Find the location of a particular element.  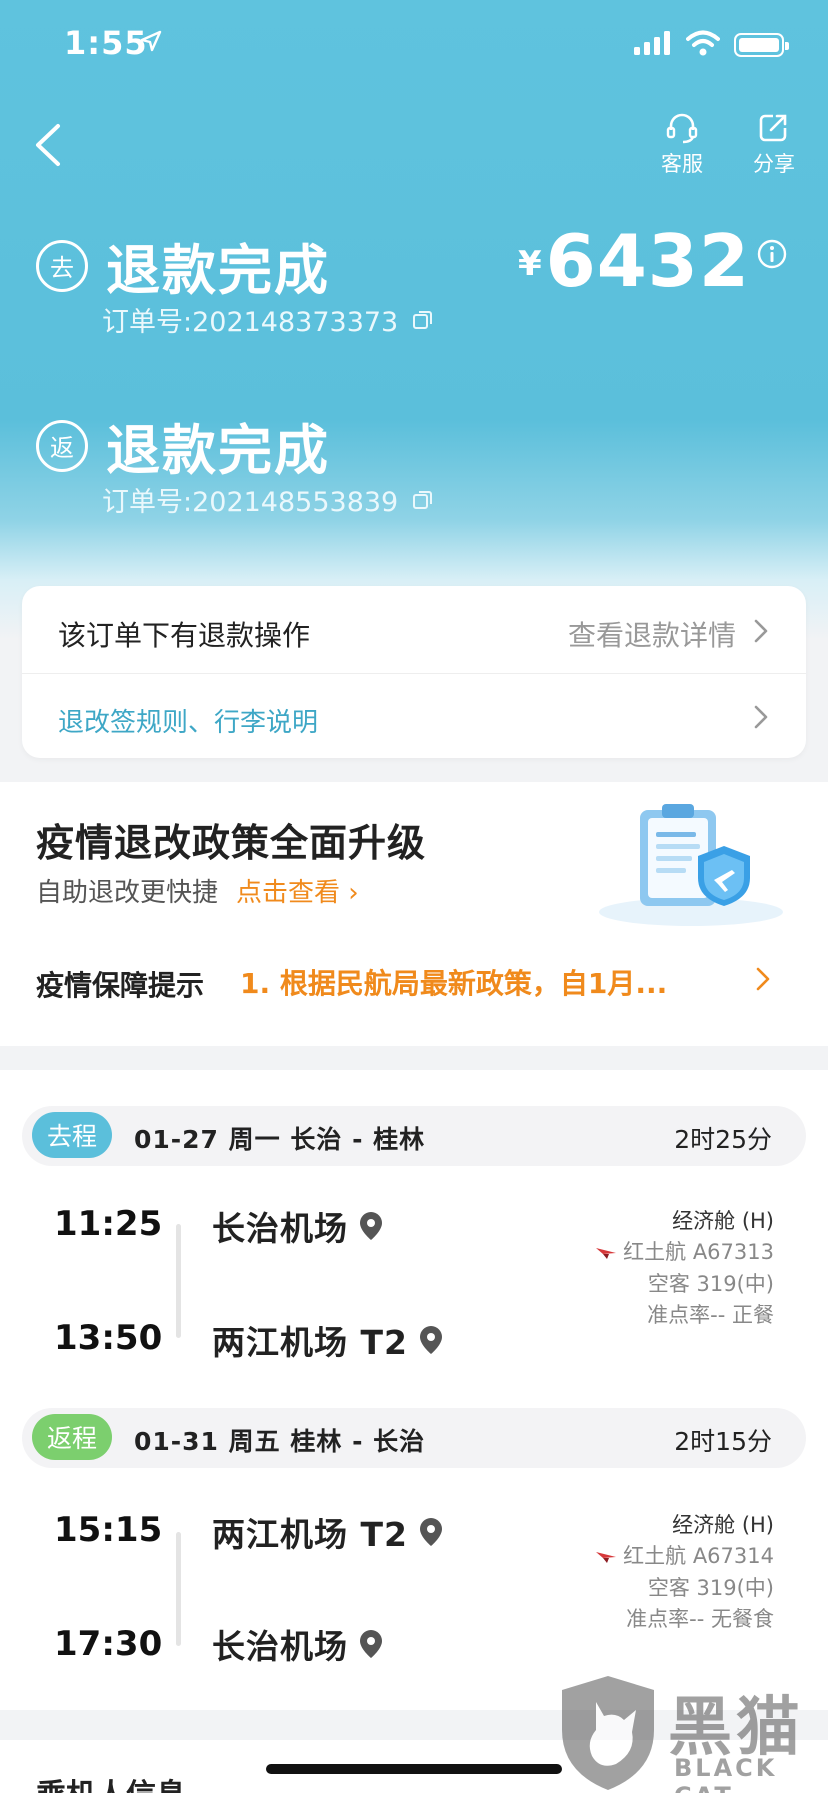

share-icon is located at coordinates (773, 128).